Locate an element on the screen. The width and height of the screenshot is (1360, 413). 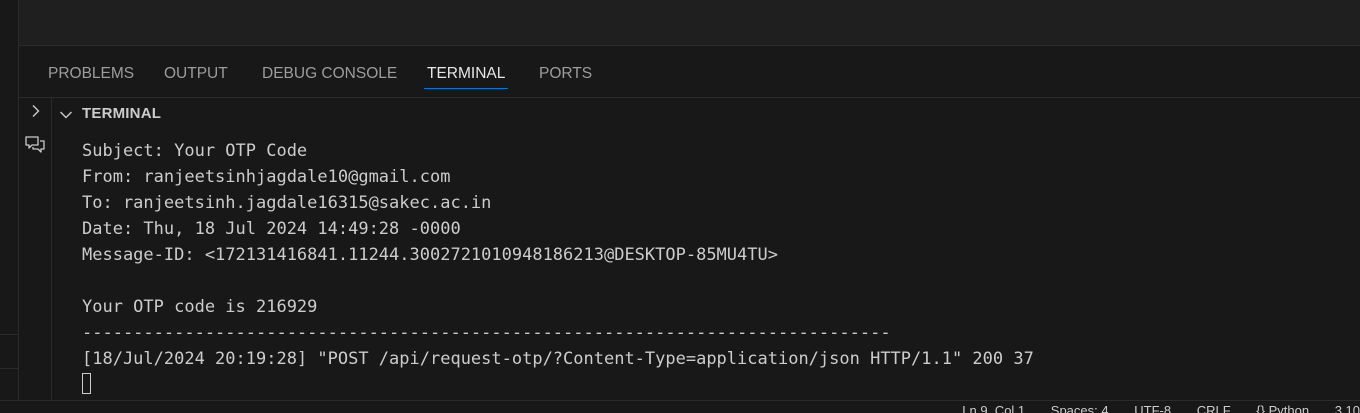
terminal-line: From: ranjeetsinhjagdale10@gmail.com is located at coordinates (266, 177).